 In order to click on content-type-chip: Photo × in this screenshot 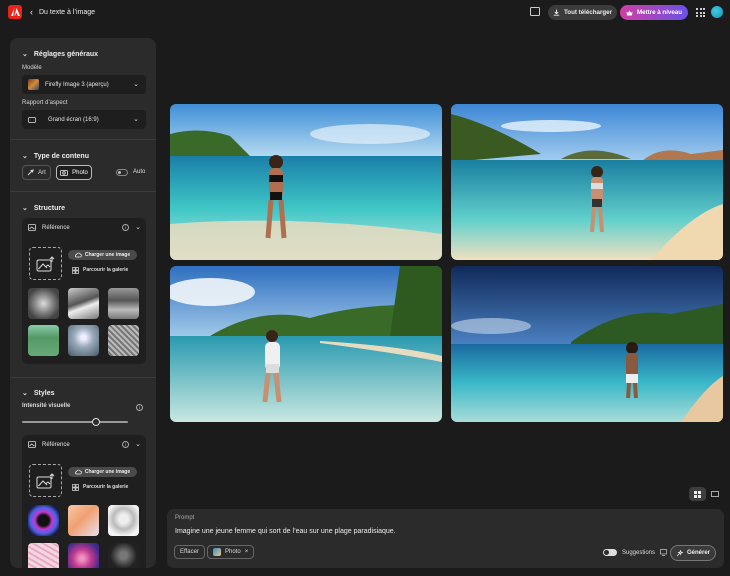, I will do `click(231, 552)`.